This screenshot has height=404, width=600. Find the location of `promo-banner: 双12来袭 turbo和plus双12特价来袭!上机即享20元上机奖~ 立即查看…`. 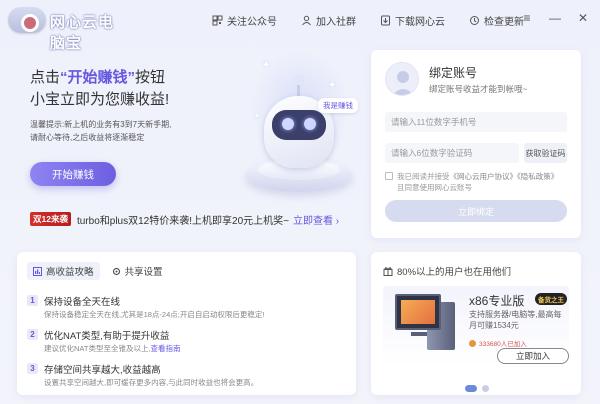

promo-banner: 双12来袭 turbo和plus双12特价来袭!上机即享20元上机奖~ 立即查看… is located at coordinates (195, 219).